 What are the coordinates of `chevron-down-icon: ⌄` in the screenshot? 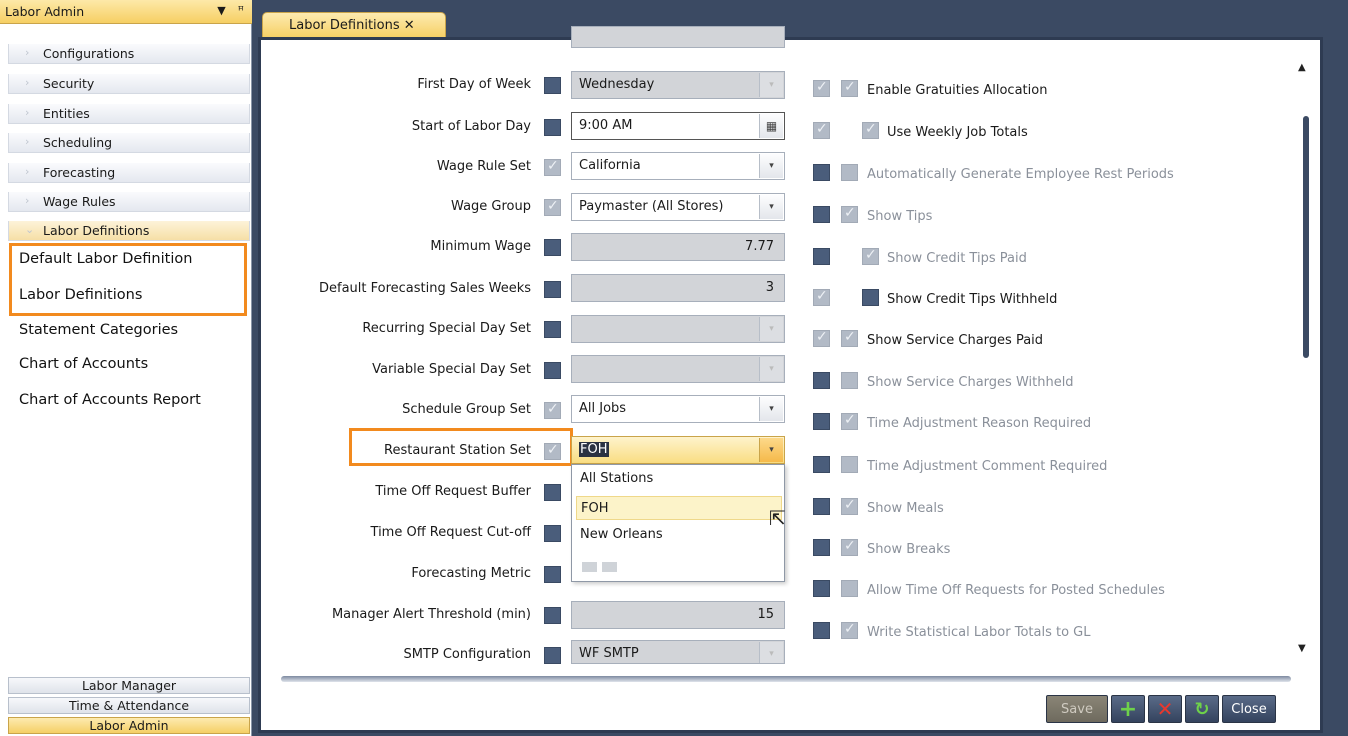 It's located at (30, 229).